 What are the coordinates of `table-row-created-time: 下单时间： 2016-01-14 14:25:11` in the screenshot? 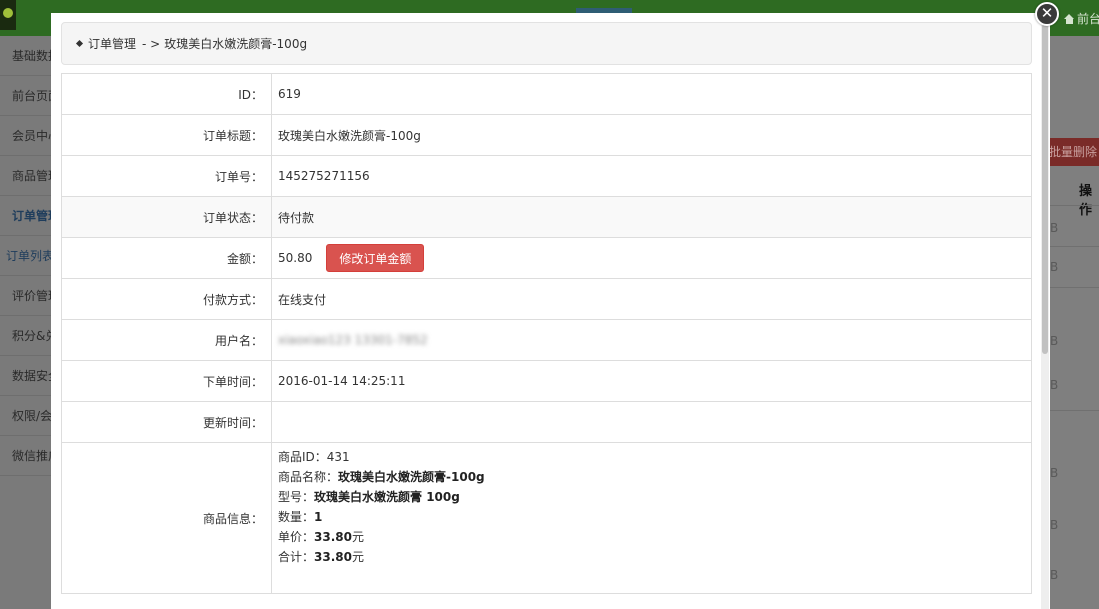 It's located at (546, 381).